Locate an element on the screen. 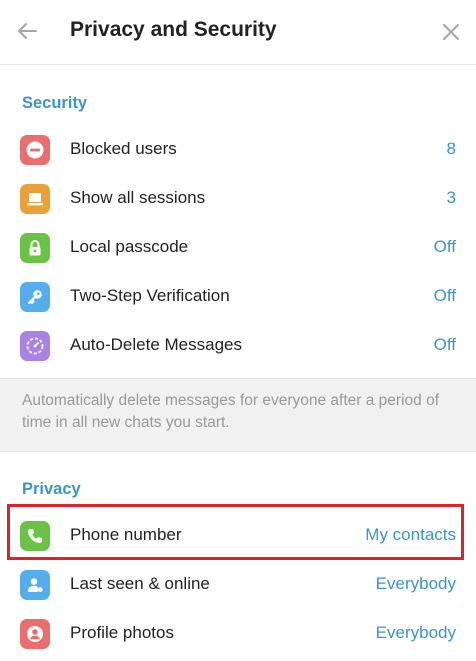  arrow-left-icon is located at coordinates (27, 31).